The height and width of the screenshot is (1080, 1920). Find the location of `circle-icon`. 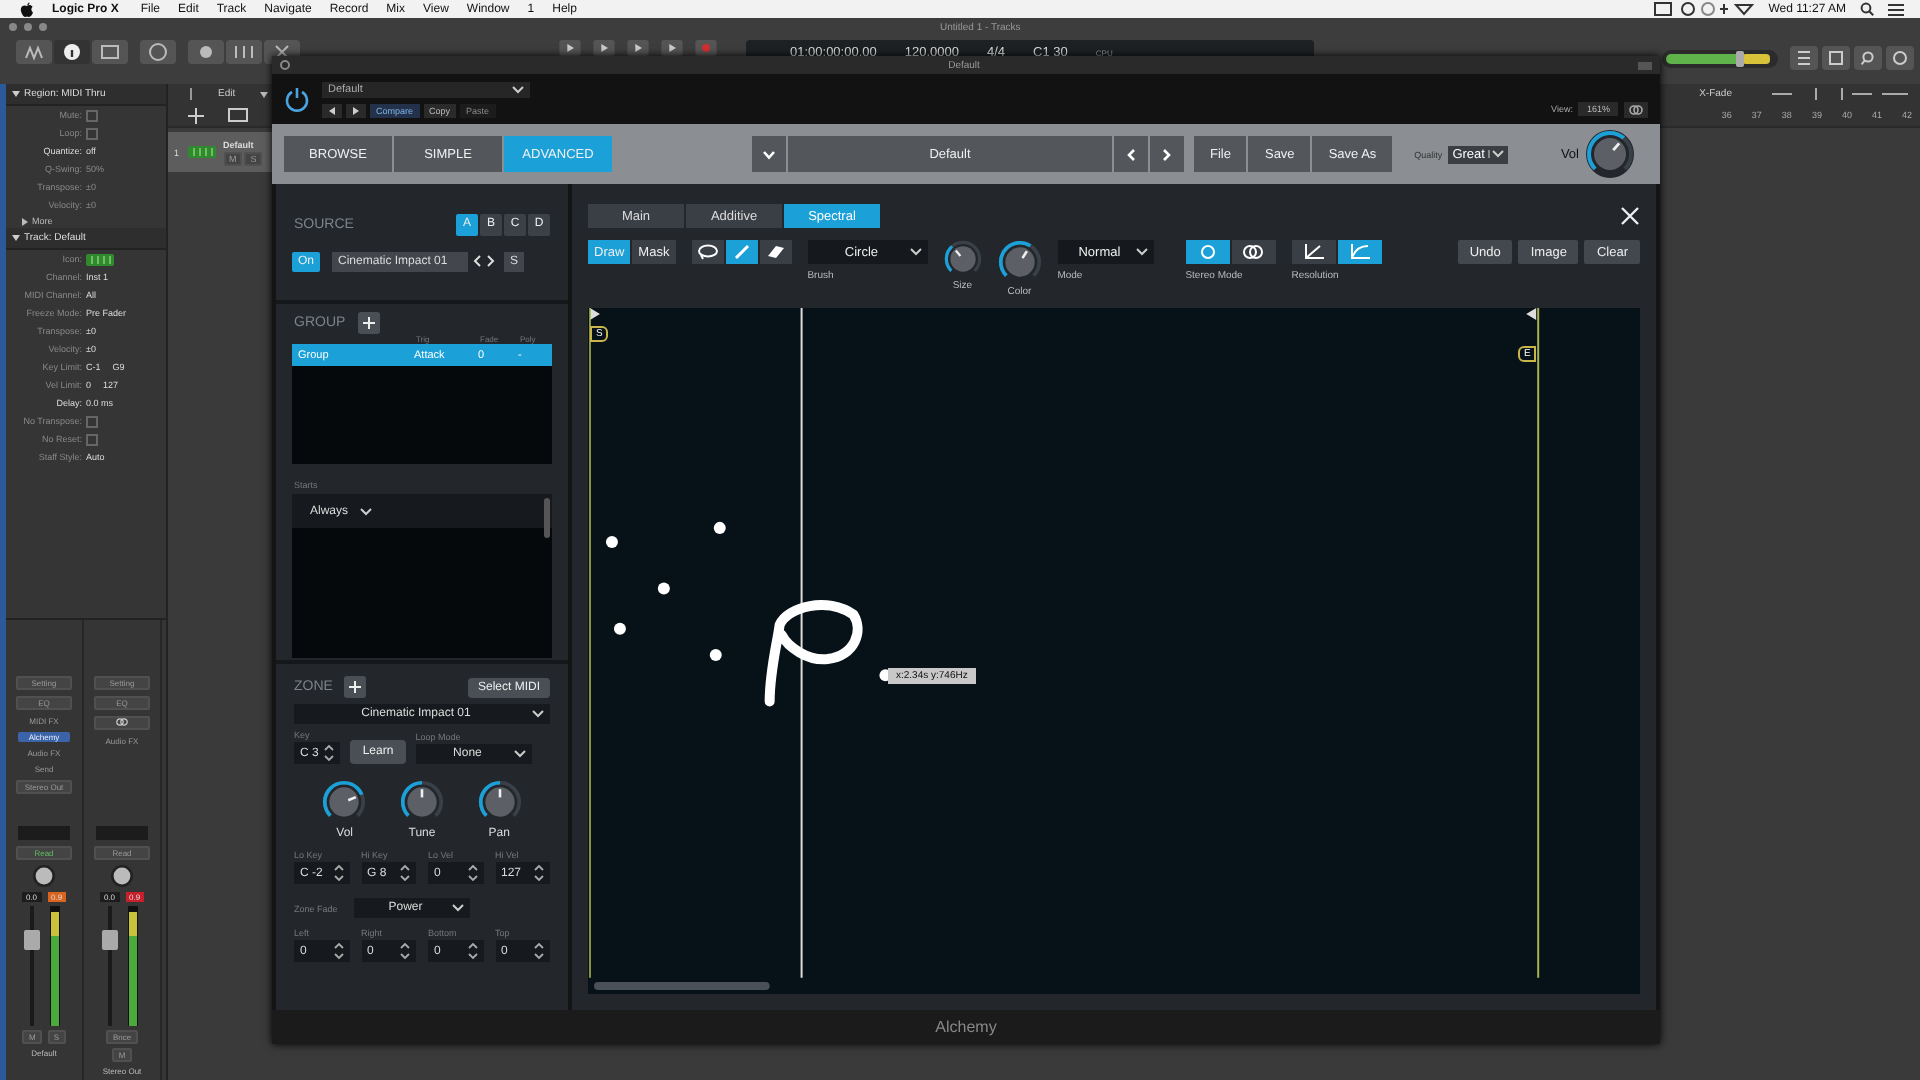

circle-icon is located at coordinates (1207, 252).